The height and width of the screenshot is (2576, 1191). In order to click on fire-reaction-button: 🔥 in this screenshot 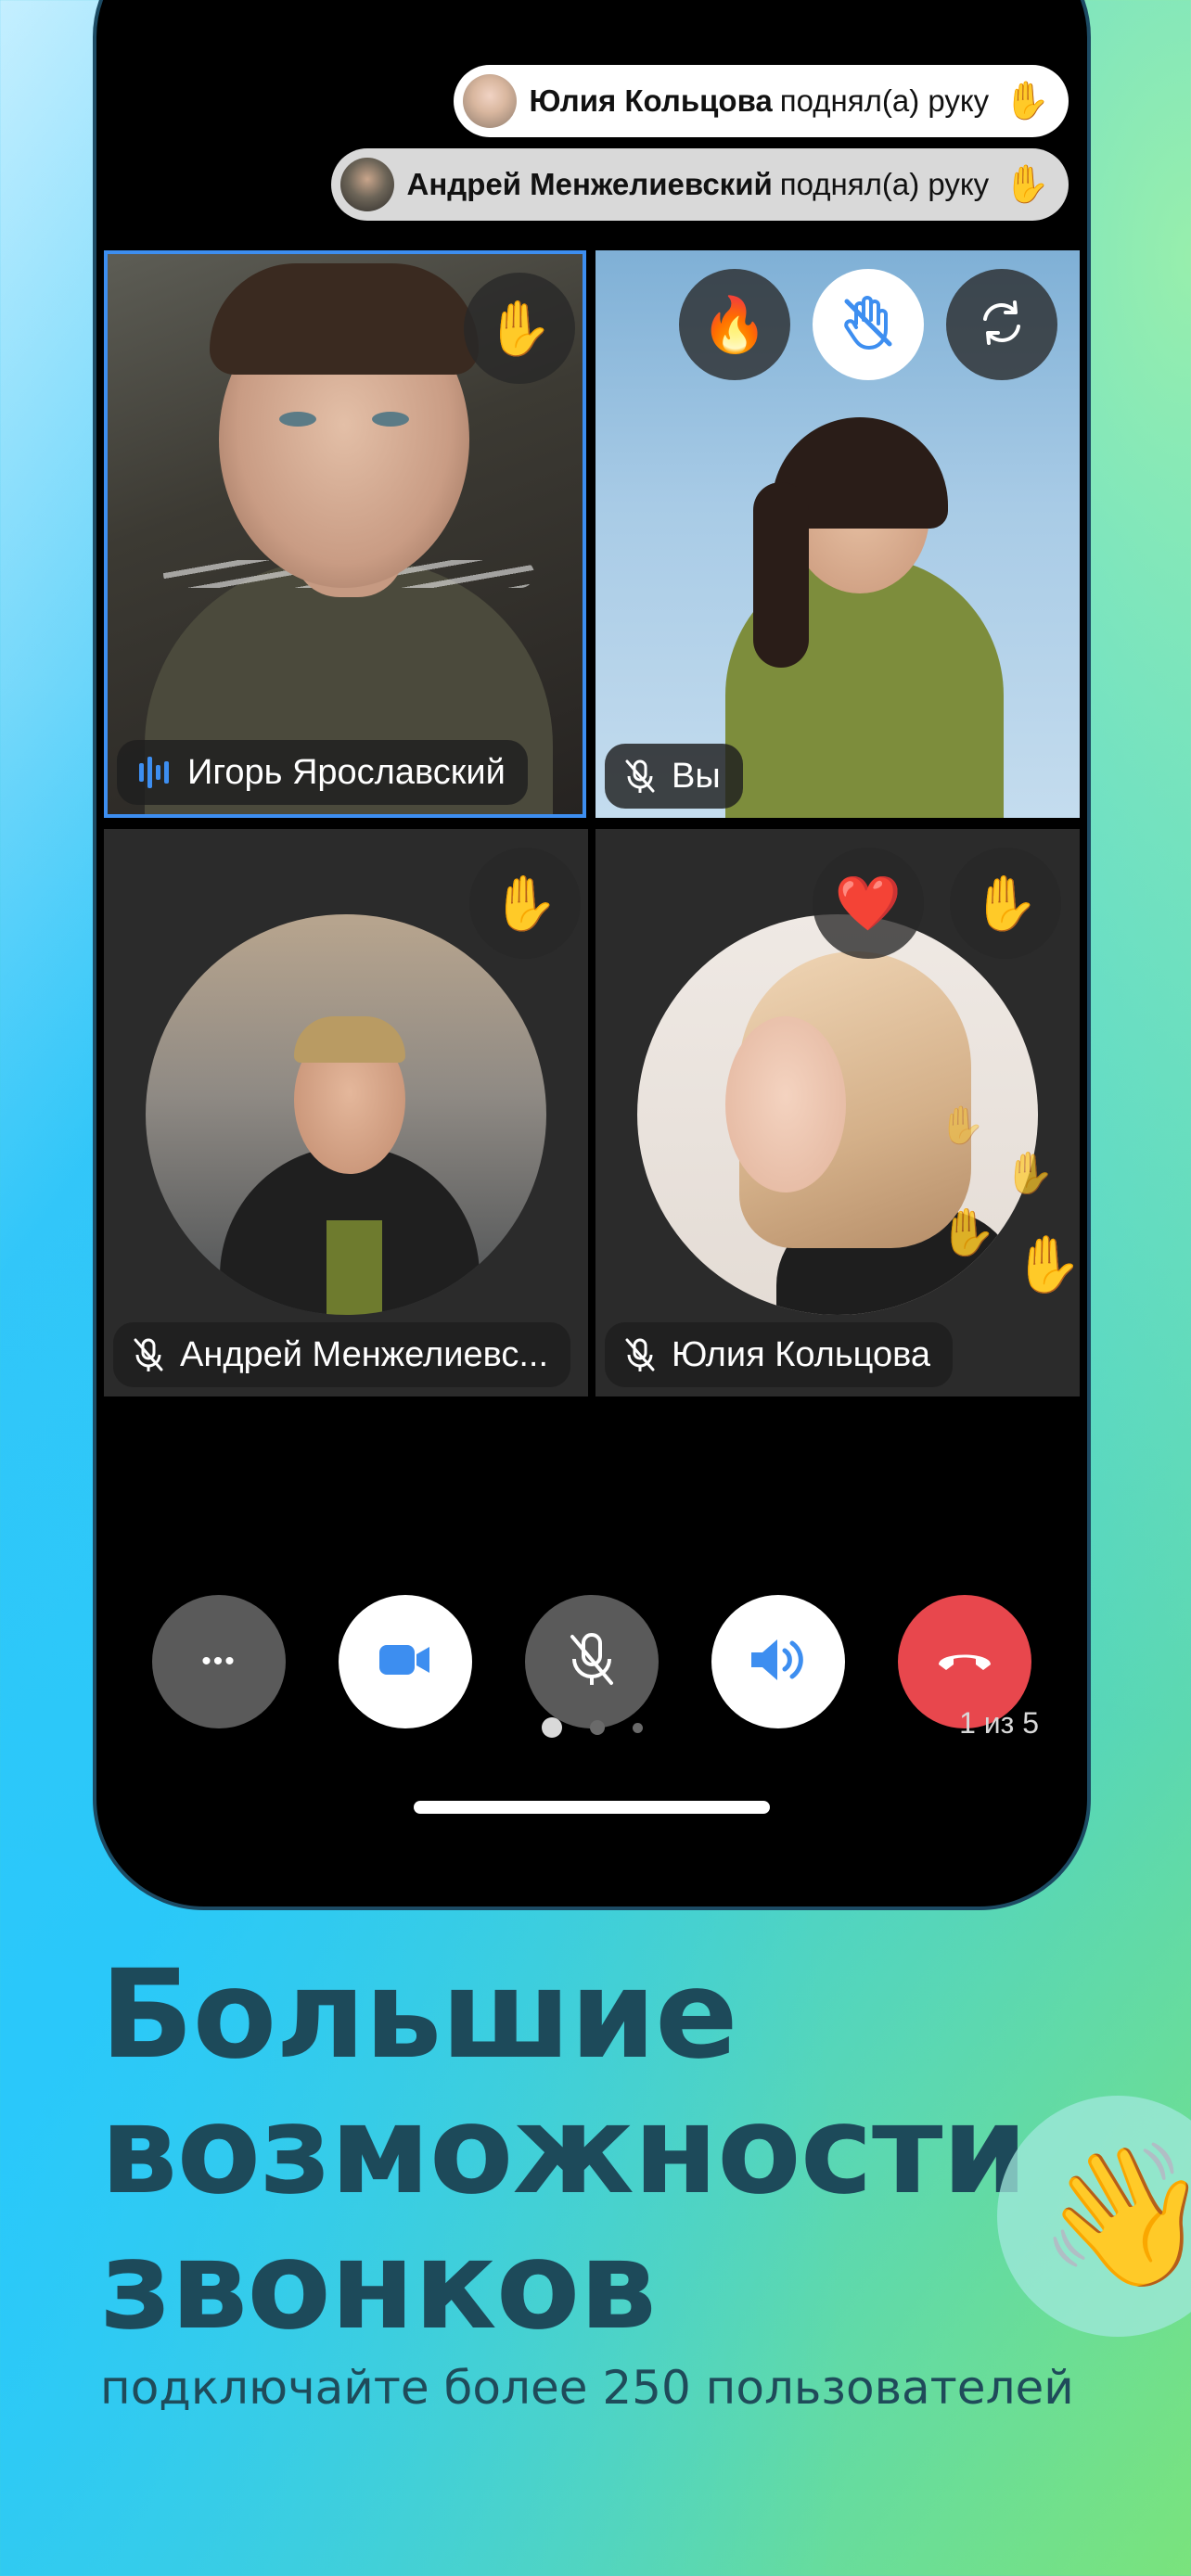, I will do `click(734, 324)`.